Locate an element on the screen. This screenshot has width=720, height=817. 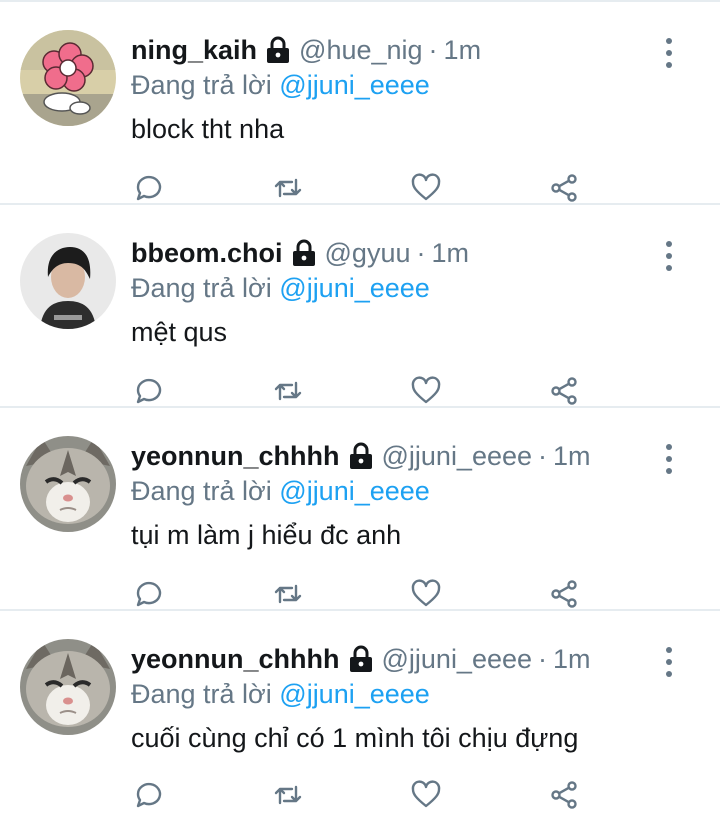
tweet-header: bbeom.choi @gyuu · 1m is located at coordinates (300, 253).